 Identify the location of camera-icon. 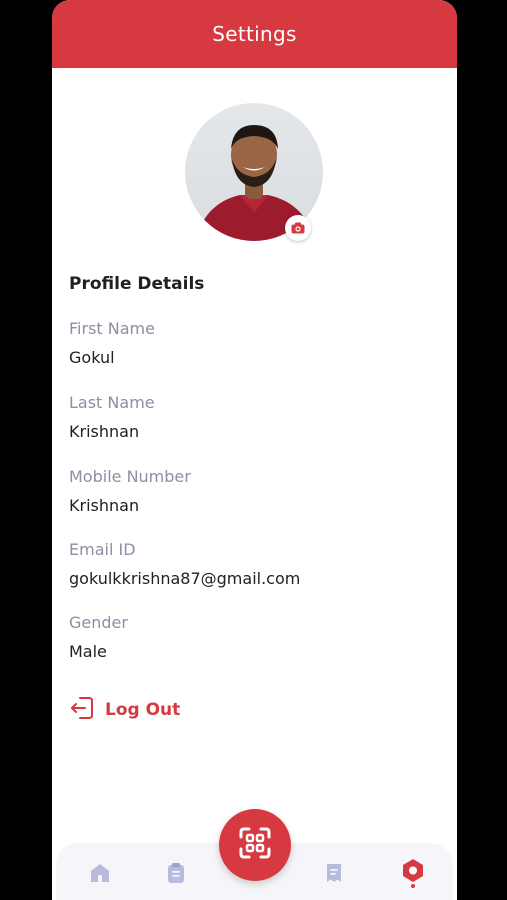
(298, 228).